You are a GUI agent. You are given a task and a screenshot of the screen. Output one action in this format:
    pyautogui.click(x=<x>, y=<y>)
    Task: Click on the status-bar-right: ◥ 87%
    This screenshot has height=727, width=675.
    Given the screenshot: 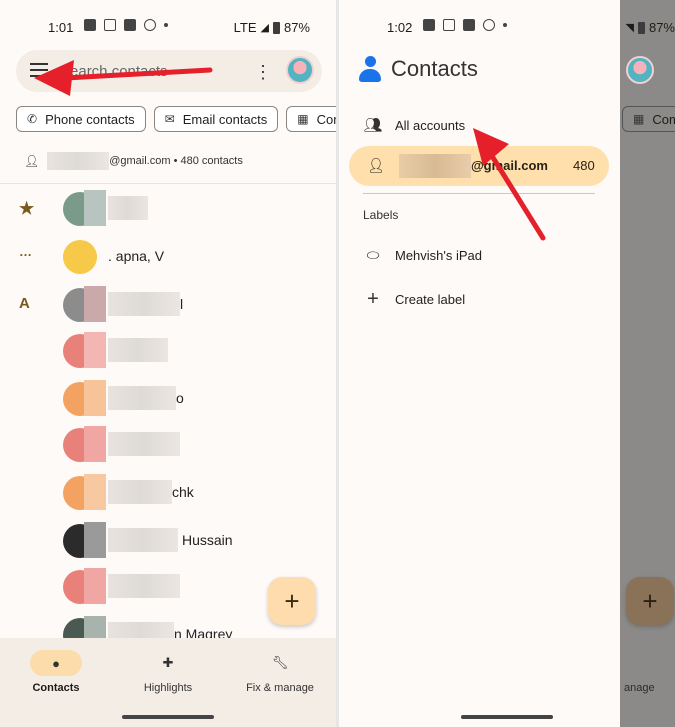 What is the action you would take?
    pyautogui.click(x=647, y=26)
    